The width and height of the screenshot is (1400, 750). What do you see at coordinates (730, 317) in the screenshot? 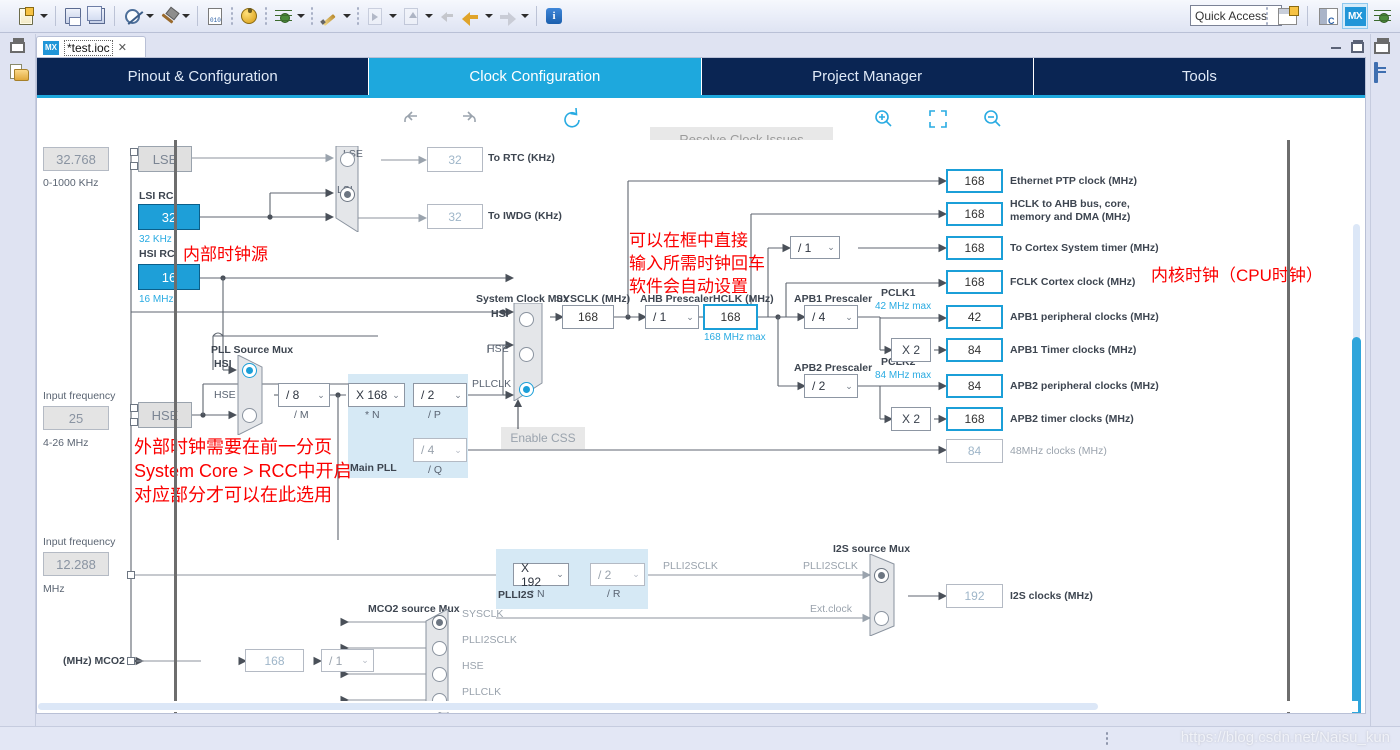
I see `hclk-value-box: 168` at bounding box center [730, 317].